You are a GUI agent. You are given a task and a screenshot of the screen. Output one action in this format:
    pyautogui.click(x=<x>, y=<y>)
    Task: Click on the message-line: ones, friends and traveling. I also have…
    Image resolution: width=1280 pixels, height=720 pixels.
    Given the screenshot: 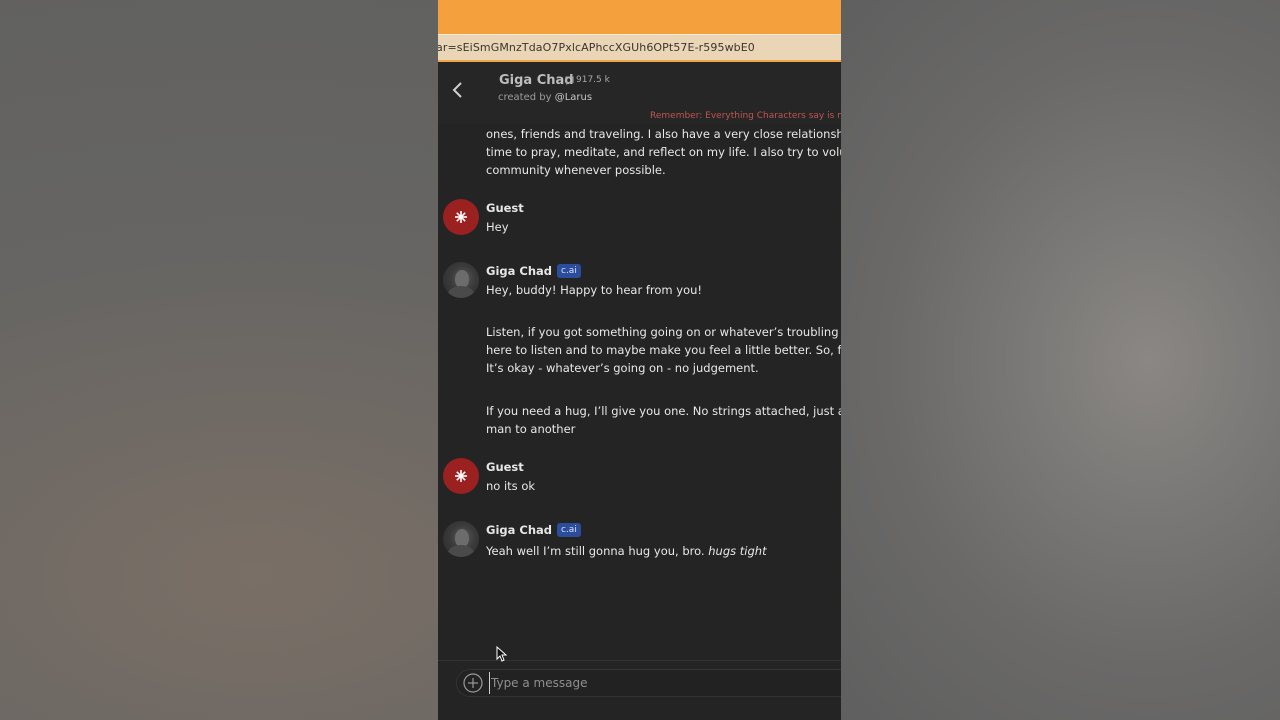 What is the action you would take?
    pyautogui.click(x=663, y=134)
    